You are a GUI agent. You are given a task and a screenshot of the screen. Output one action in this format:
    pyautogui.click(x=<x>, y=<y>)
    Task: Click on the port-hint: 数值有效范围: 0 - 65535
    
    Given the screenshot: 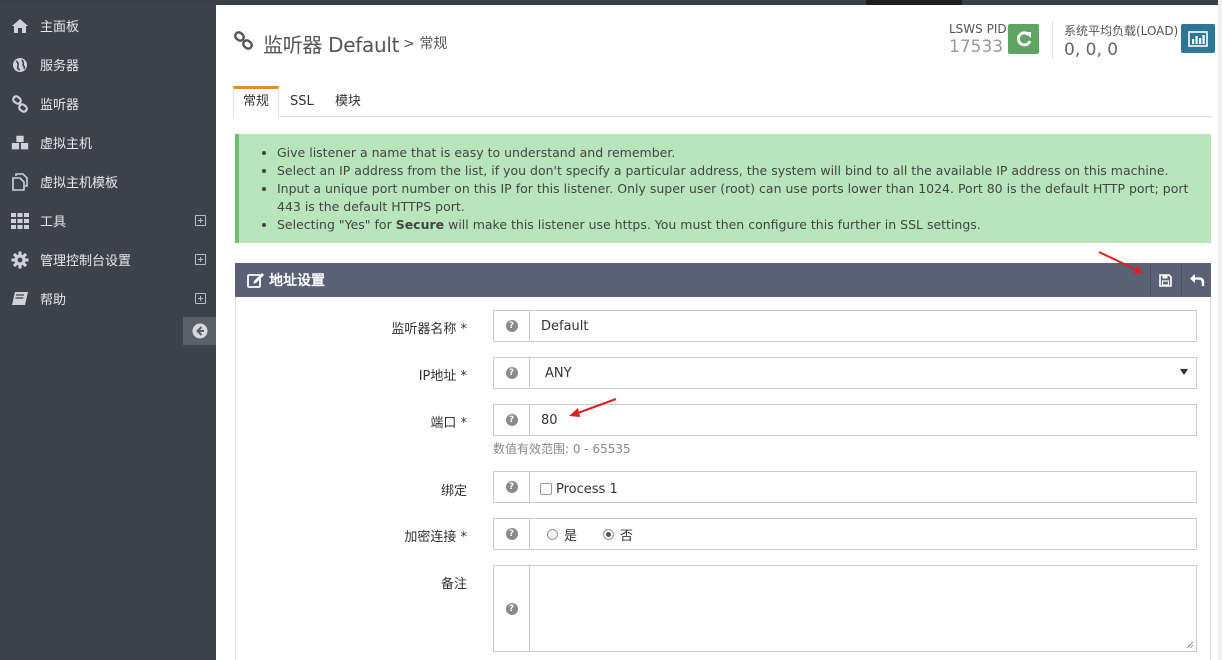 What is the action you would take?
    pyautogui.click(x=562, y=449)
    